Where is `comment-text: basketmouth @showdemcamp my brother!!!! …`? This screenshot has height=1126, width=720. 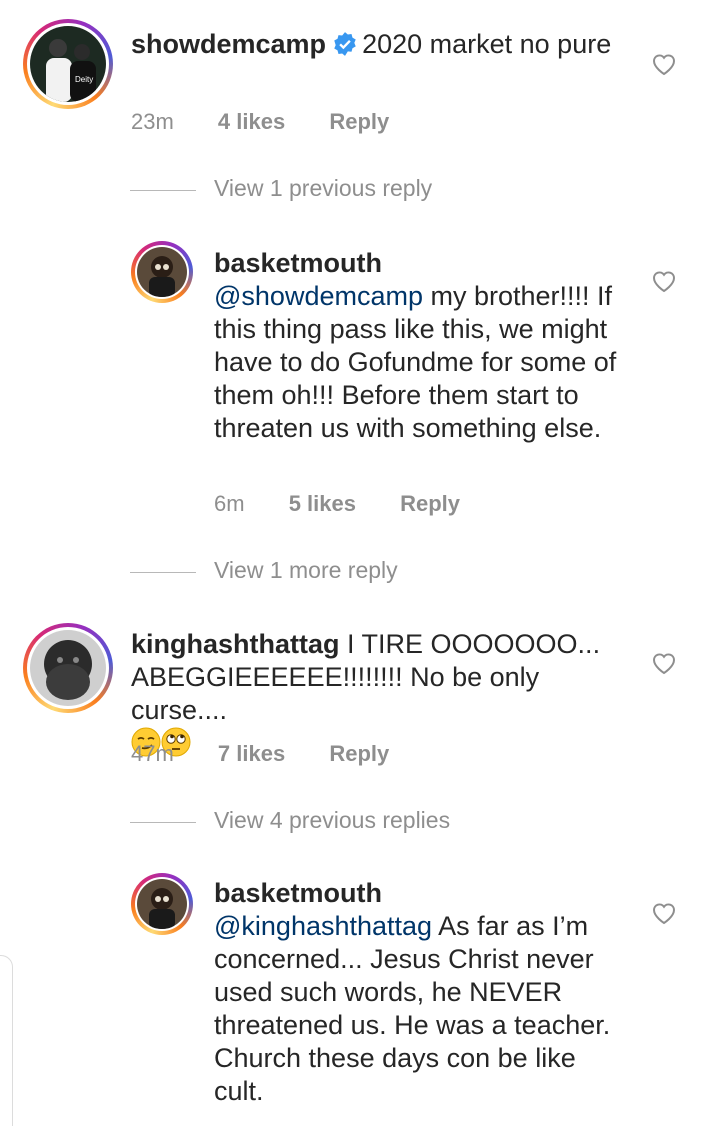 comment-text: basketmouth @showdemcamp my brother!!!! … is located at coordinates (419, 346).